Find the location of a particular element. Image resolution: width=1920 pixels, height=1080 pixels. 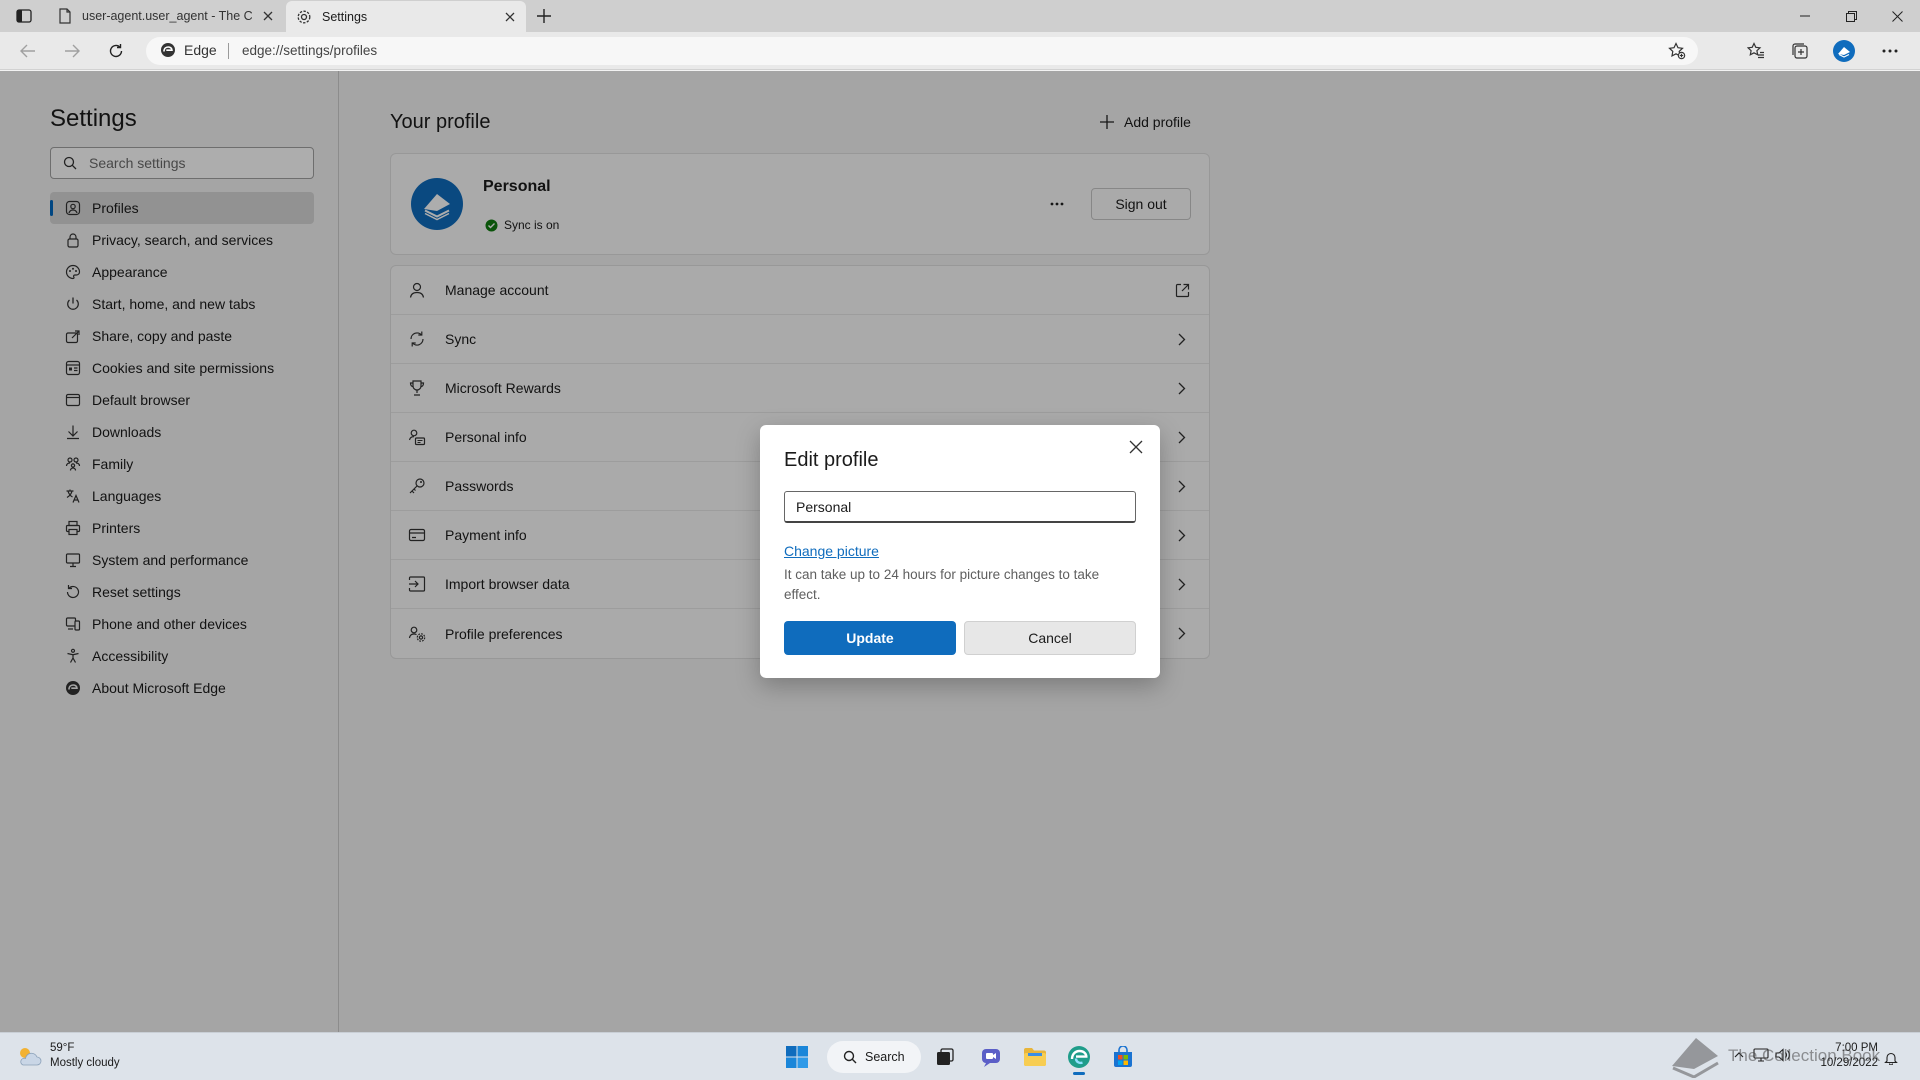

close-window-icon is located at coordinates (1897, 16).